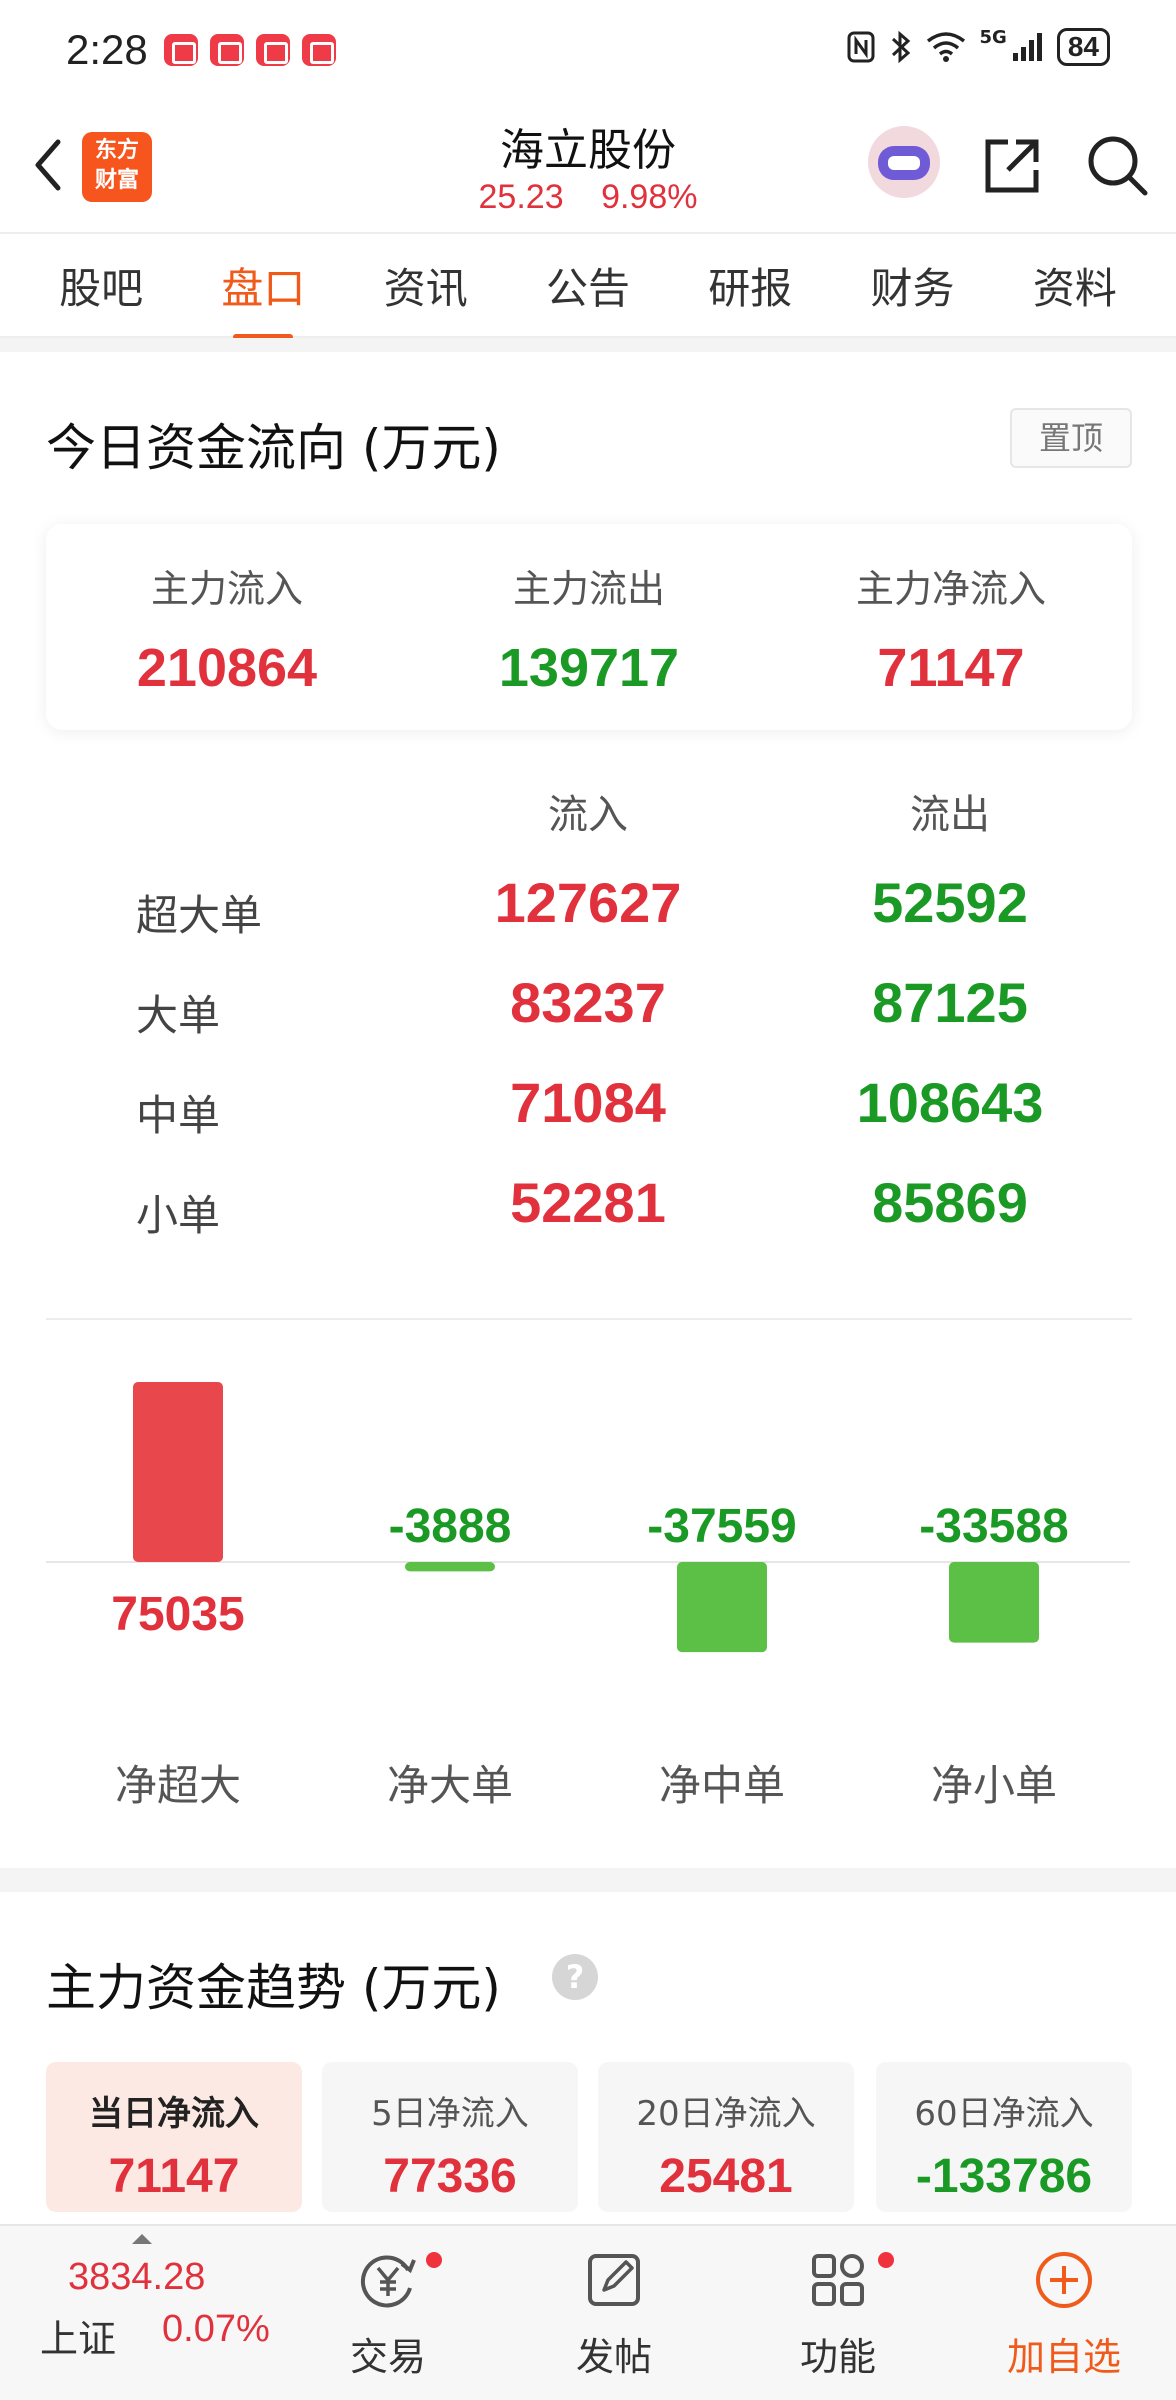 The height and width of the screenshot is (2400, 1176). What do you see at coordinates (101, 285) in the screenshot?
I see `tab-guba: 股吧` at bounding box center [101, 285].